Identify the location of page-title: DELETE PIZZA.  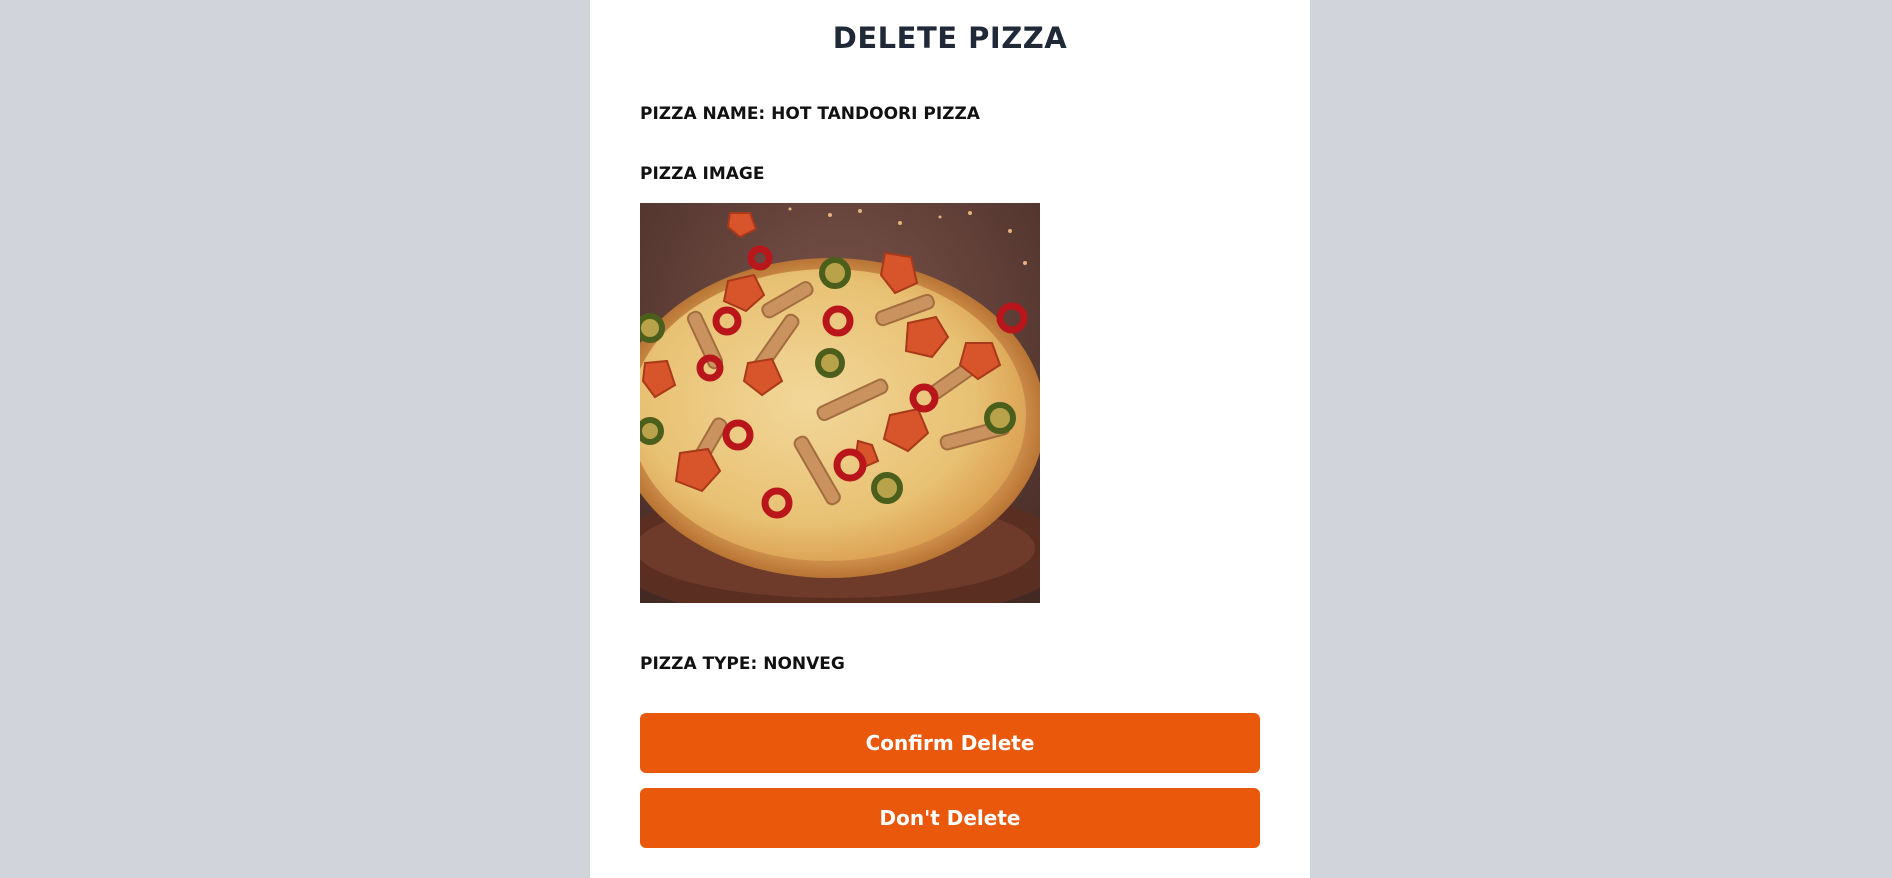
(950, 38).